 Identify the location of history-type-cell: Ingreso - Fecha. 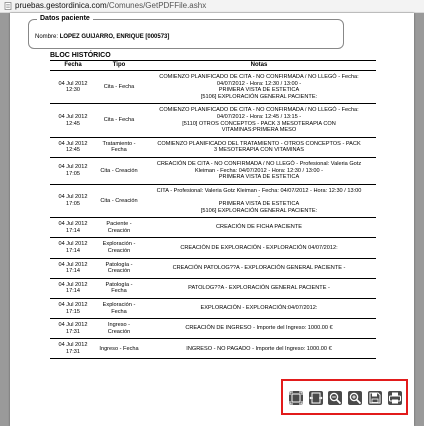
(119, 349).